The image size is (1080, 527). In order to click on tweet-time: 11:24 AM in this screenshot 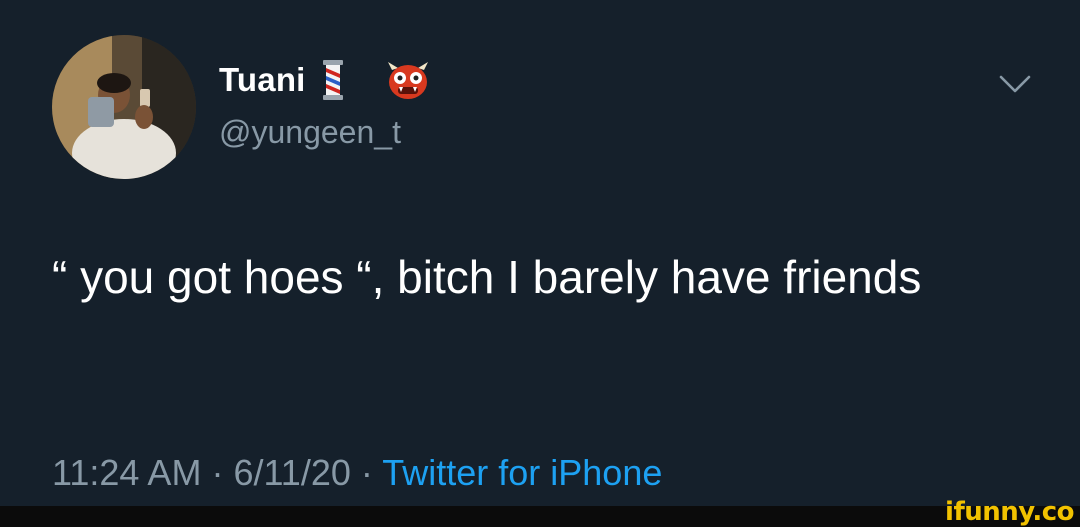, I will do `click(126, 472)`.